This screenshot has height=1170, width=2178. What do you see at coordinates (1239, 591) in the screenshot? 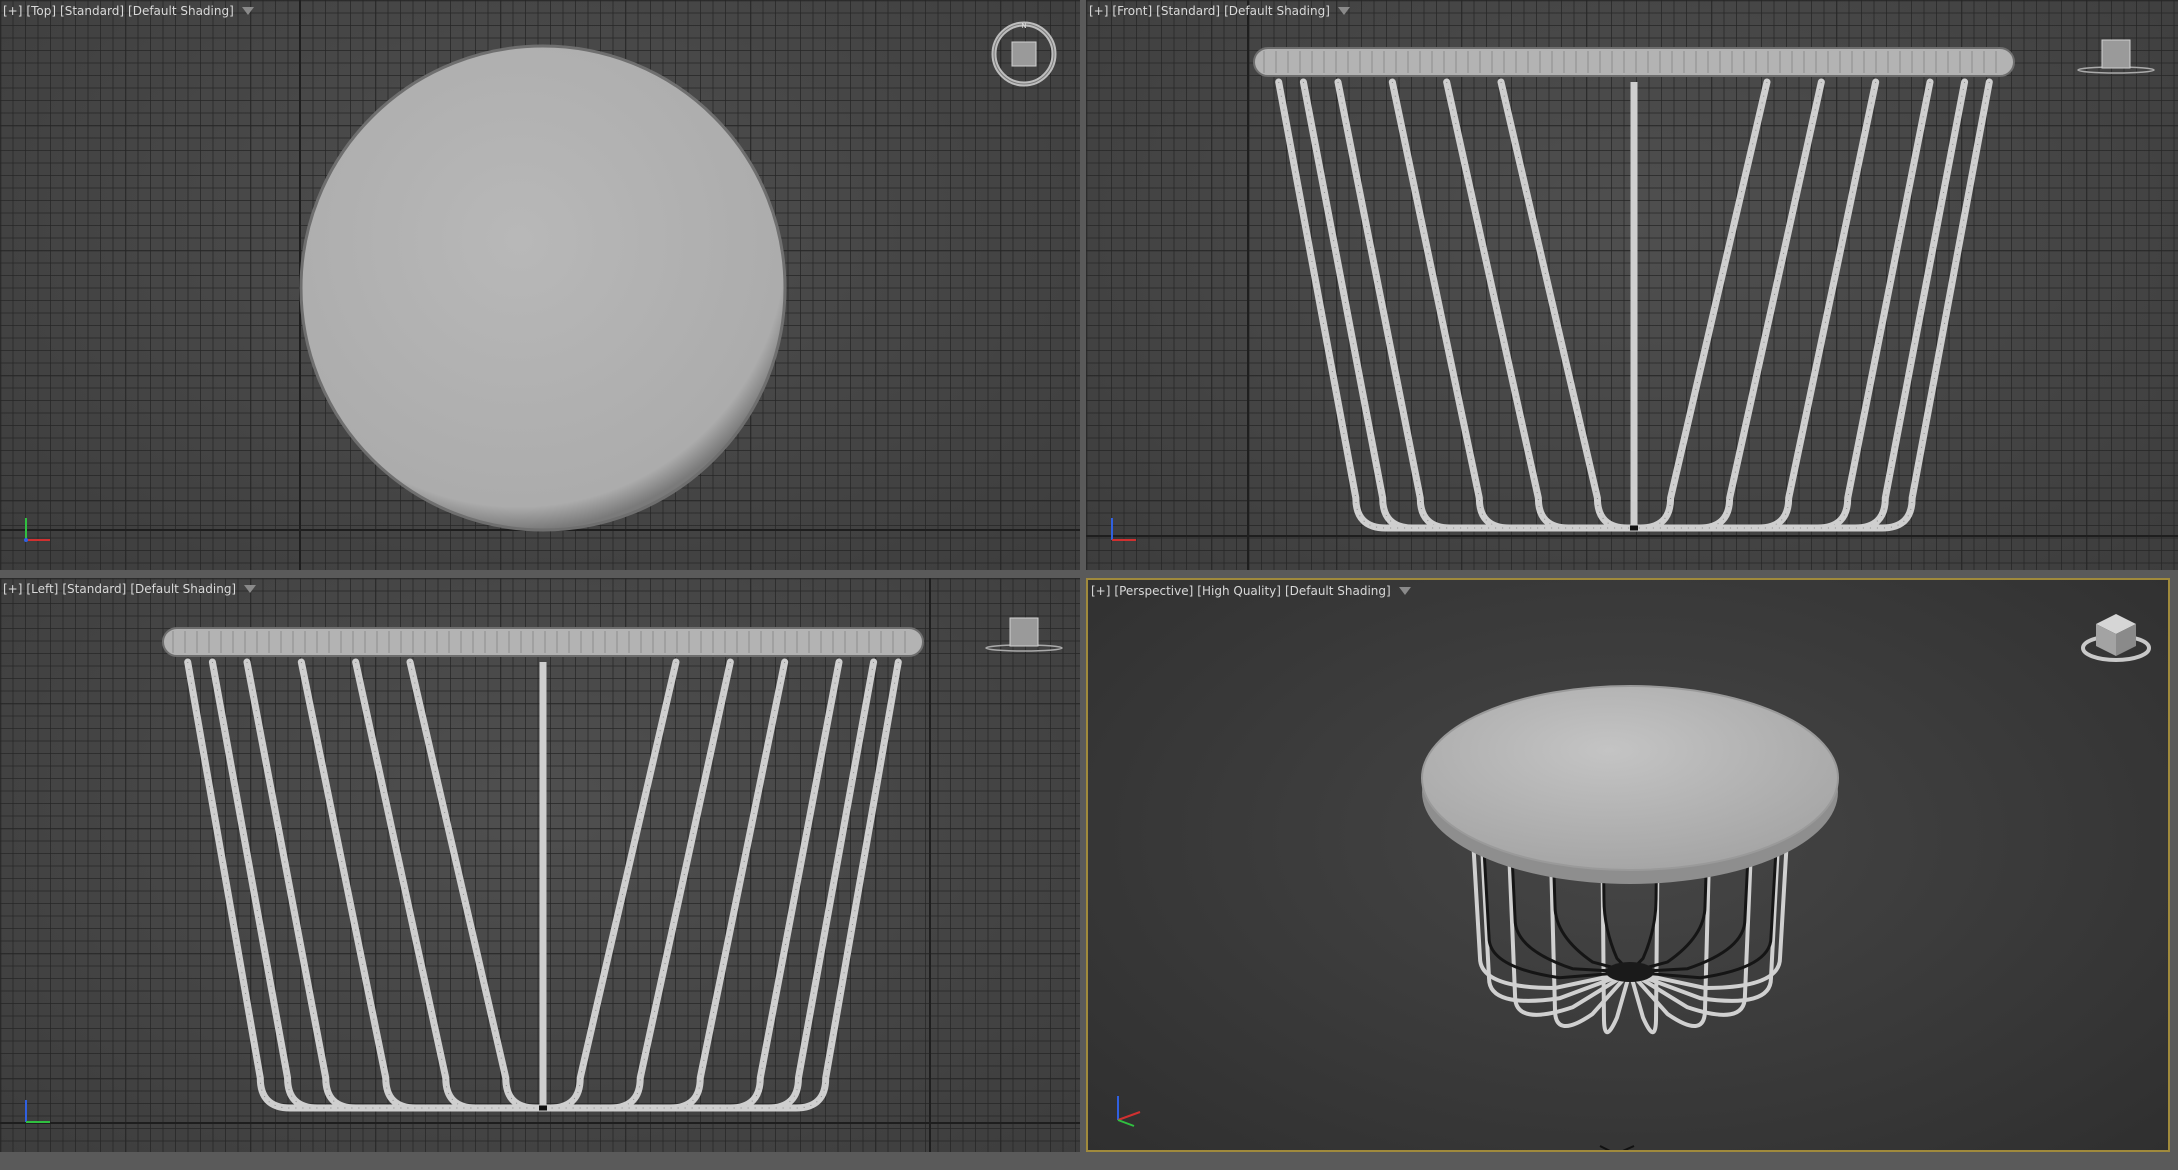
I see `viewport-mode: [High Quality]` at bounding box center [1239, 591].